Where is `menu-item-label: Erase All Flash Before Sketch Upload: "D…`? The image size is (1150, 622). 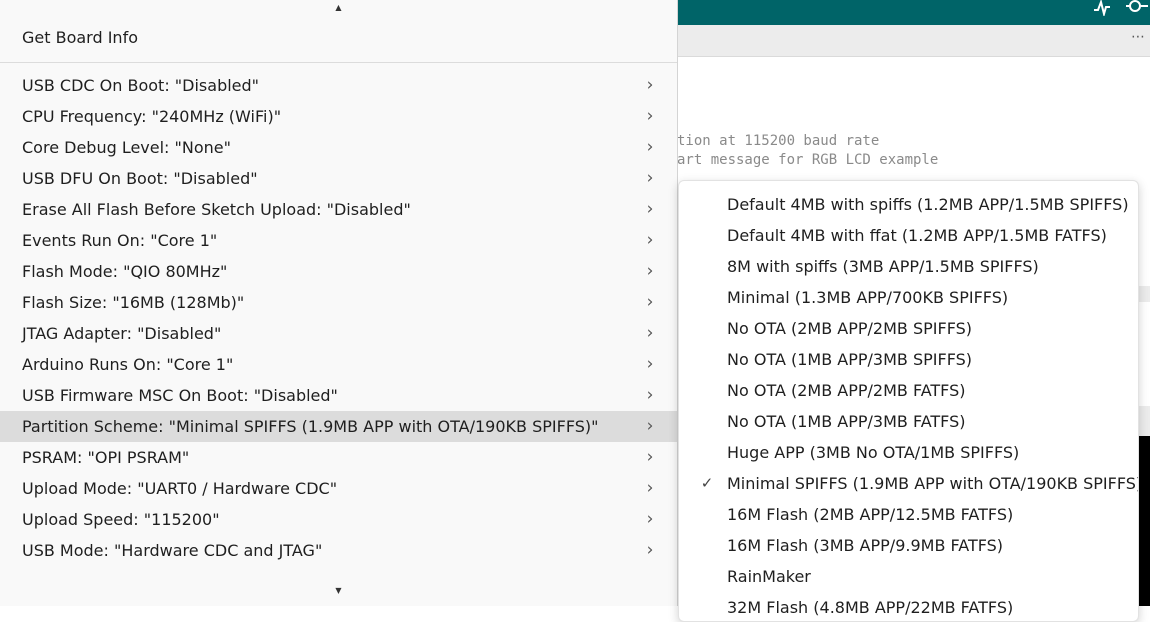 menu-item-label: Erase All Flash Before Sketch Upload: "D… is located at coordinates (216, 209).